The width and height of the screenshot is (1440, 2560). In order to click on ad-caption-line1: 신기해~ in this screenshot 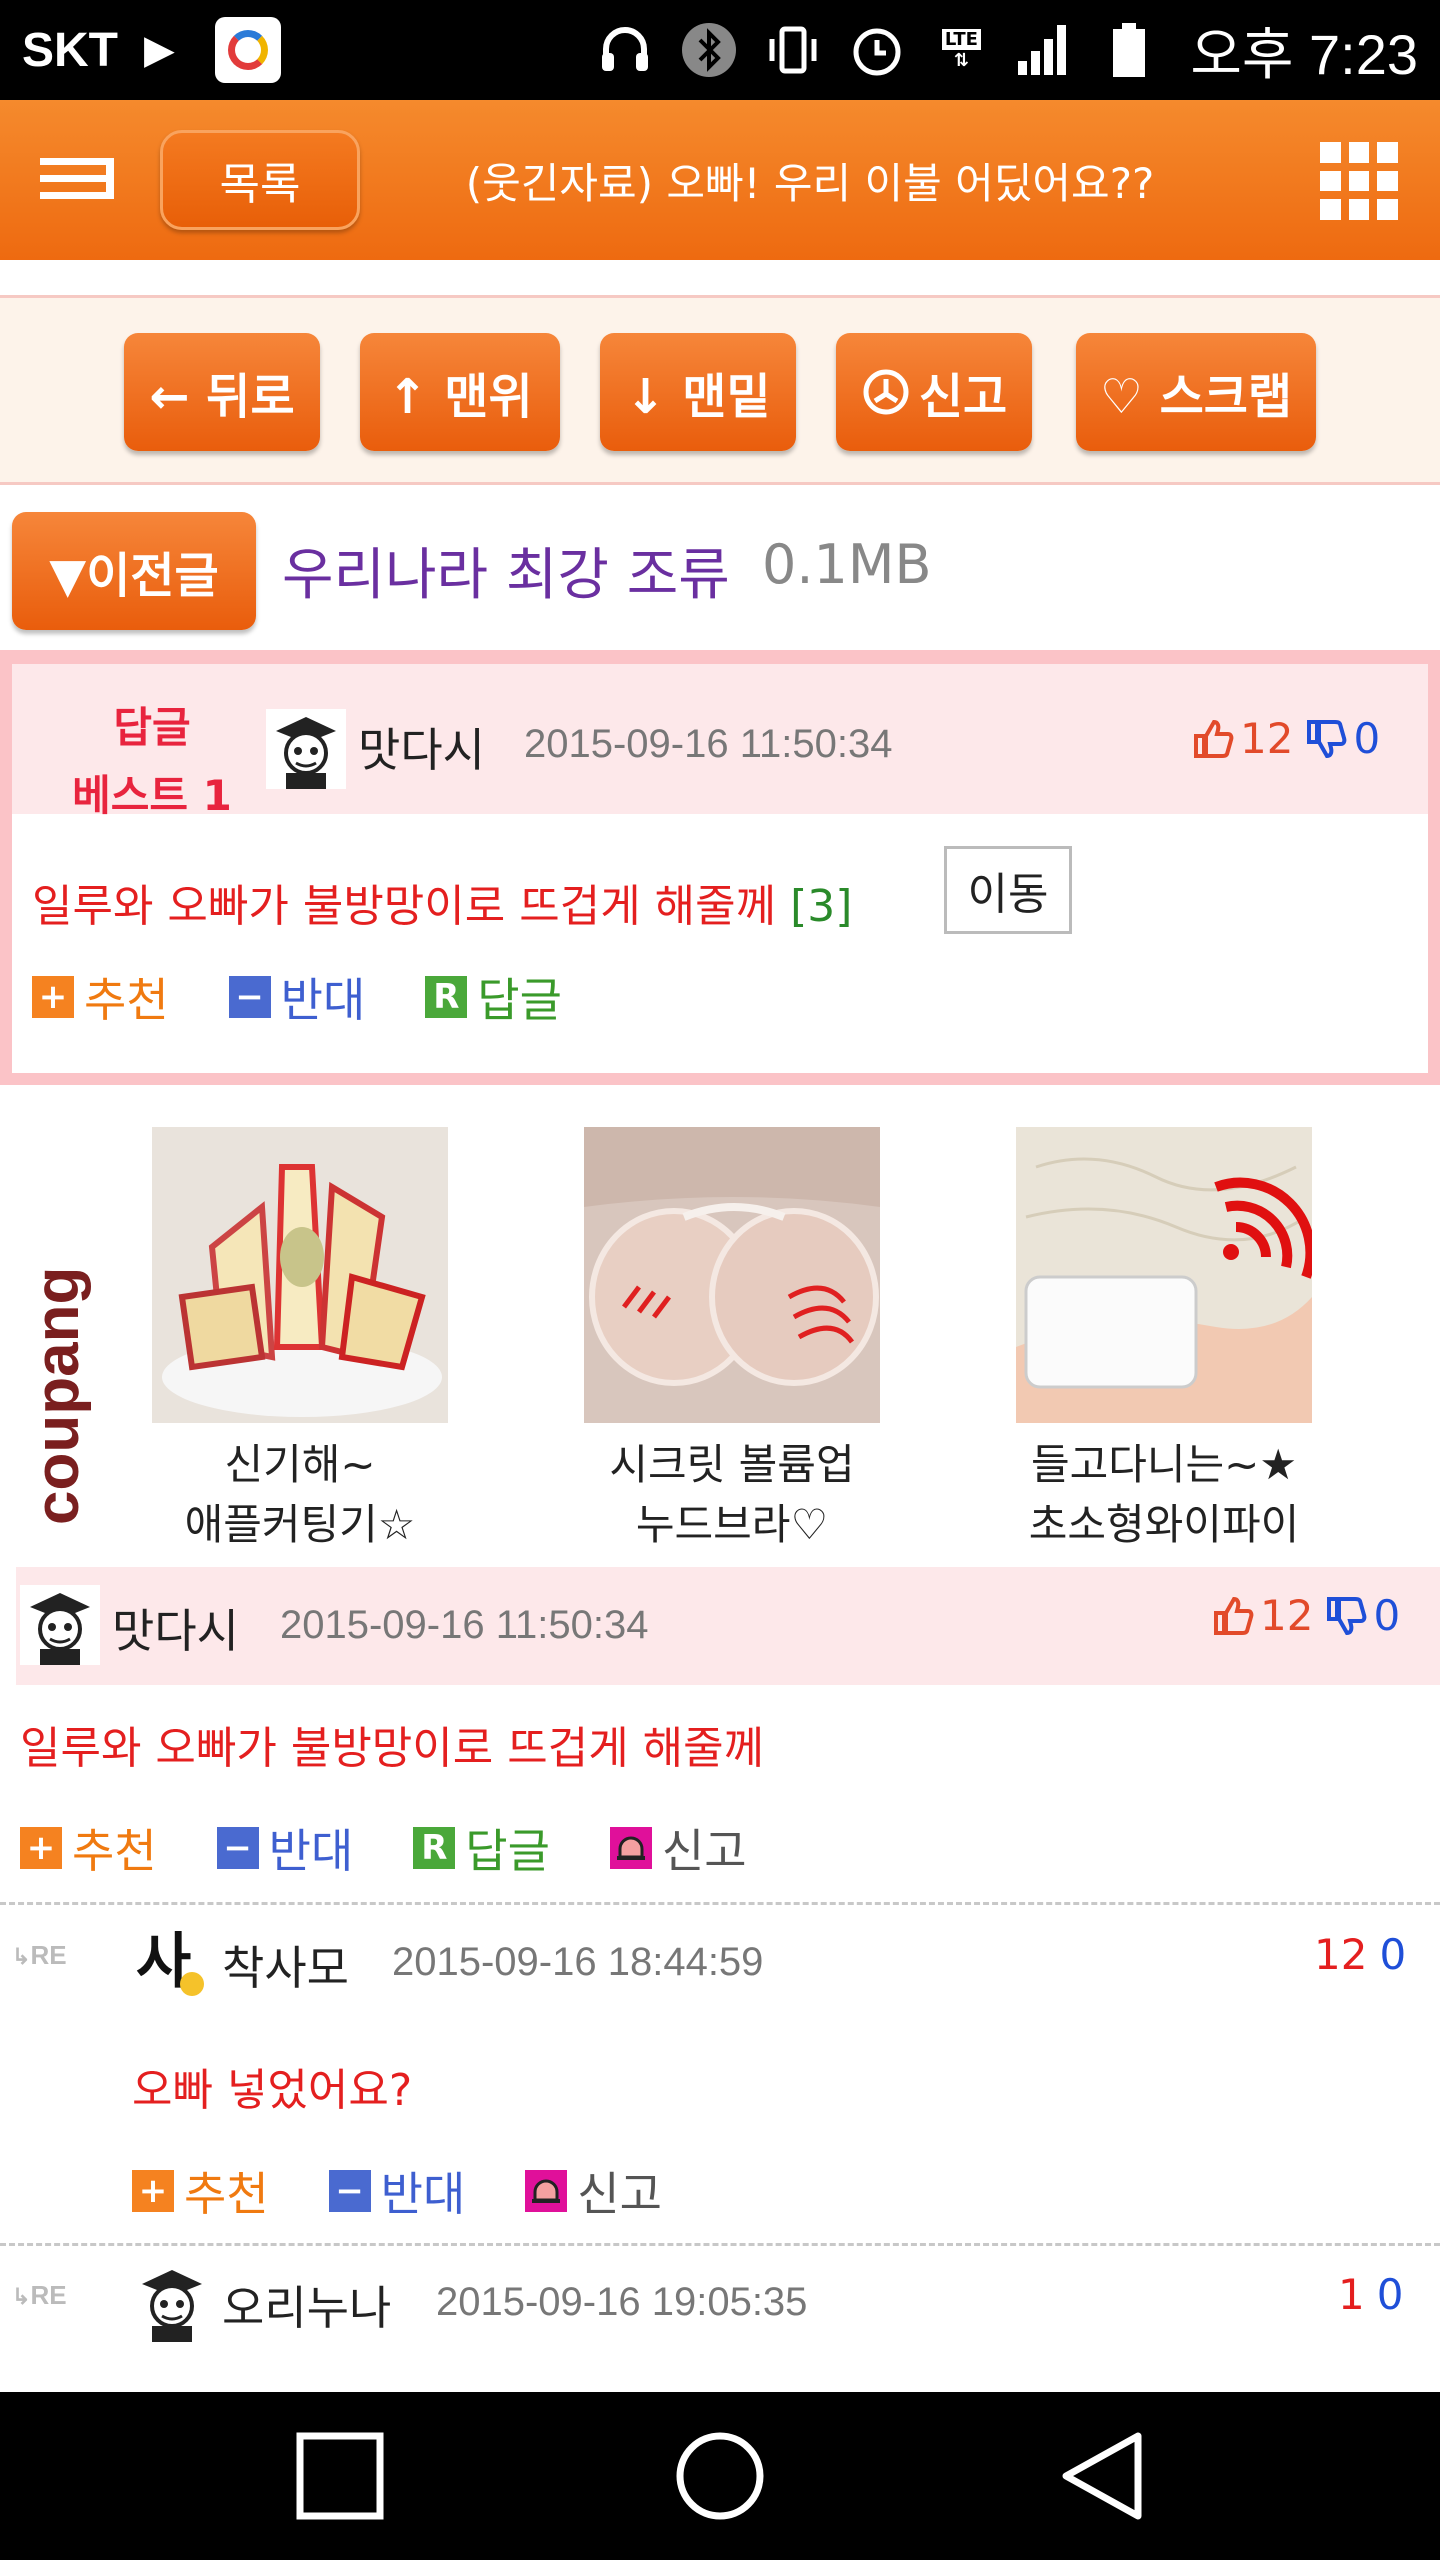, I will do `click(300, 1464)`.